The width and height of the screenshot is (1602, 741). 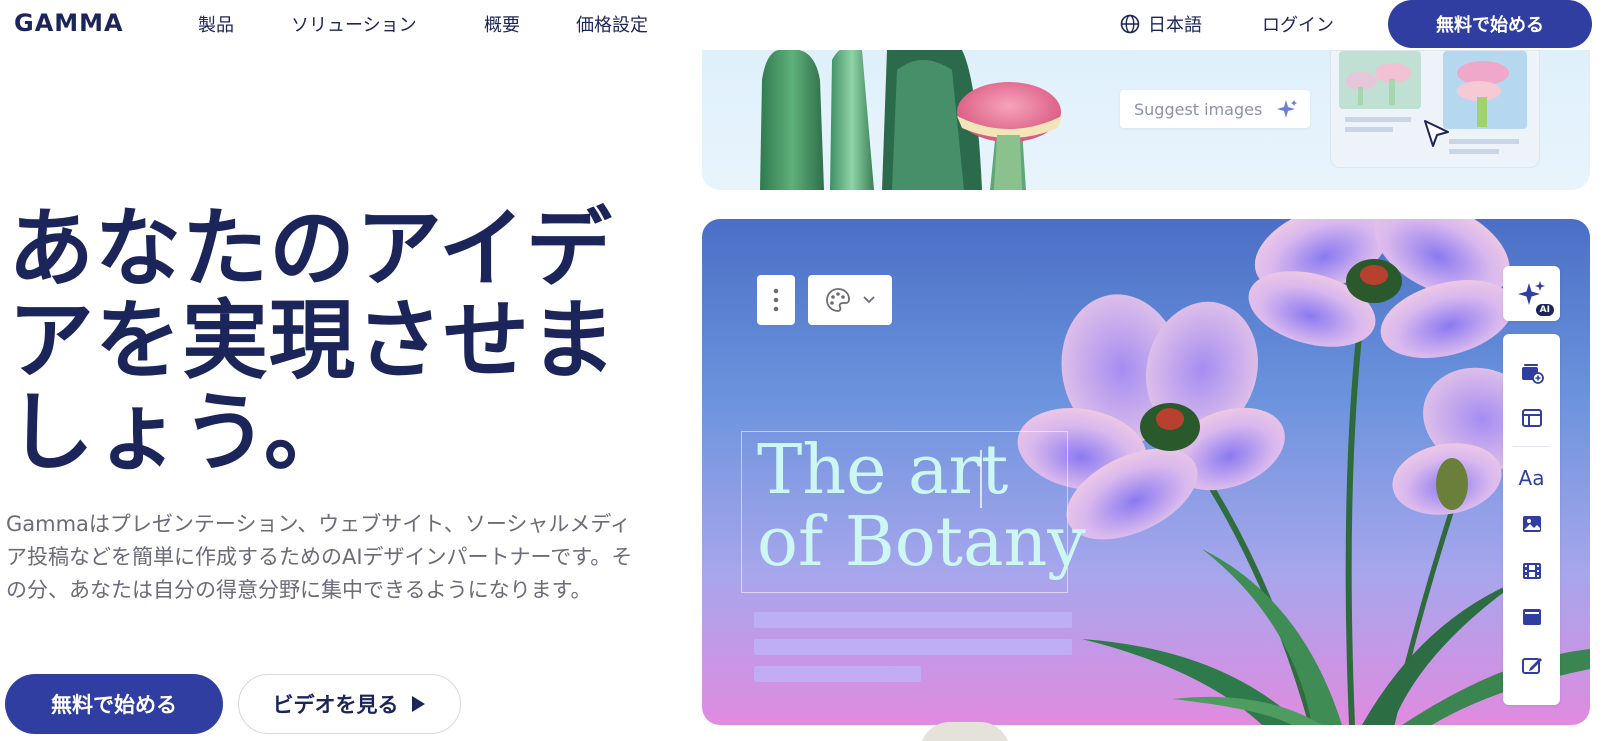 I want to click on image-suggest-preview: Suggest images, so click(x=1146, y=120).